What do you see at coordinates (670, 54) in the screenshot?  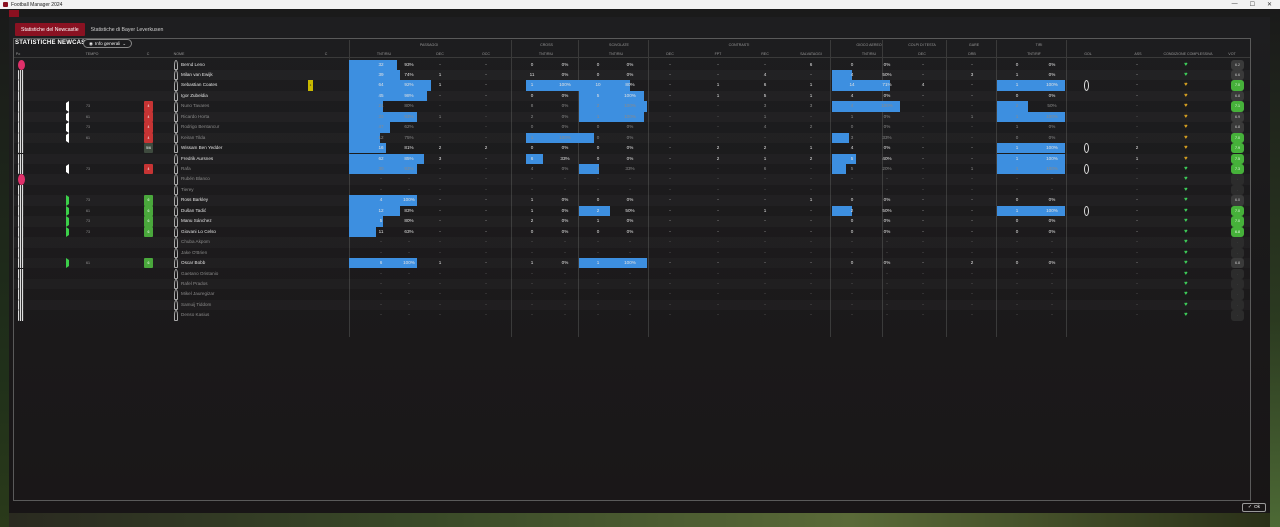 I see `col-contr-dec: DEC` at bounding box center [670, 54].